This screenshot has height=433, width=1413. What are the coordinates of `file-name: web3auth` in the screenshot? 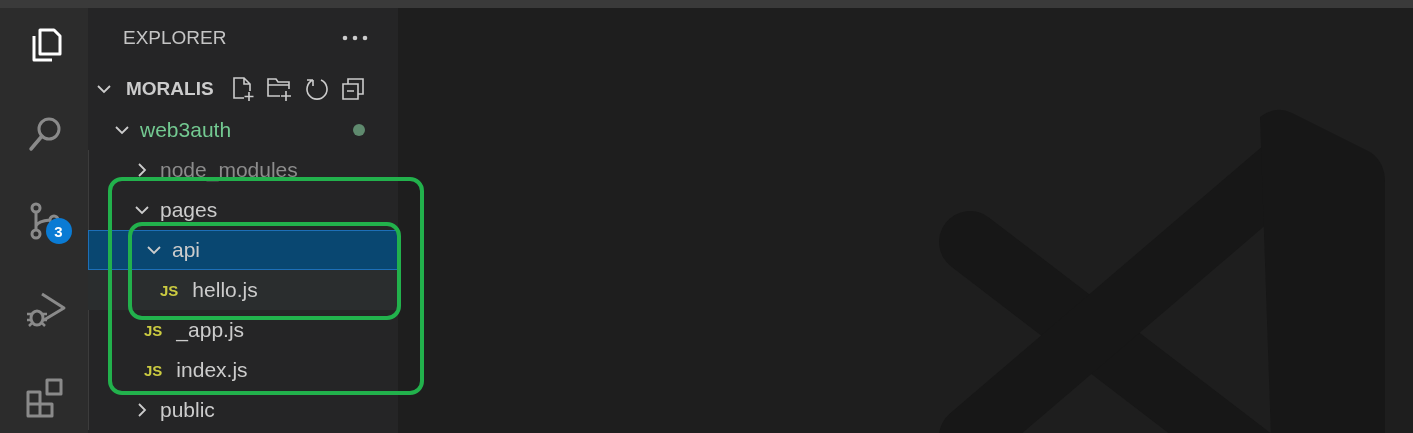 It's located at (186, 130).